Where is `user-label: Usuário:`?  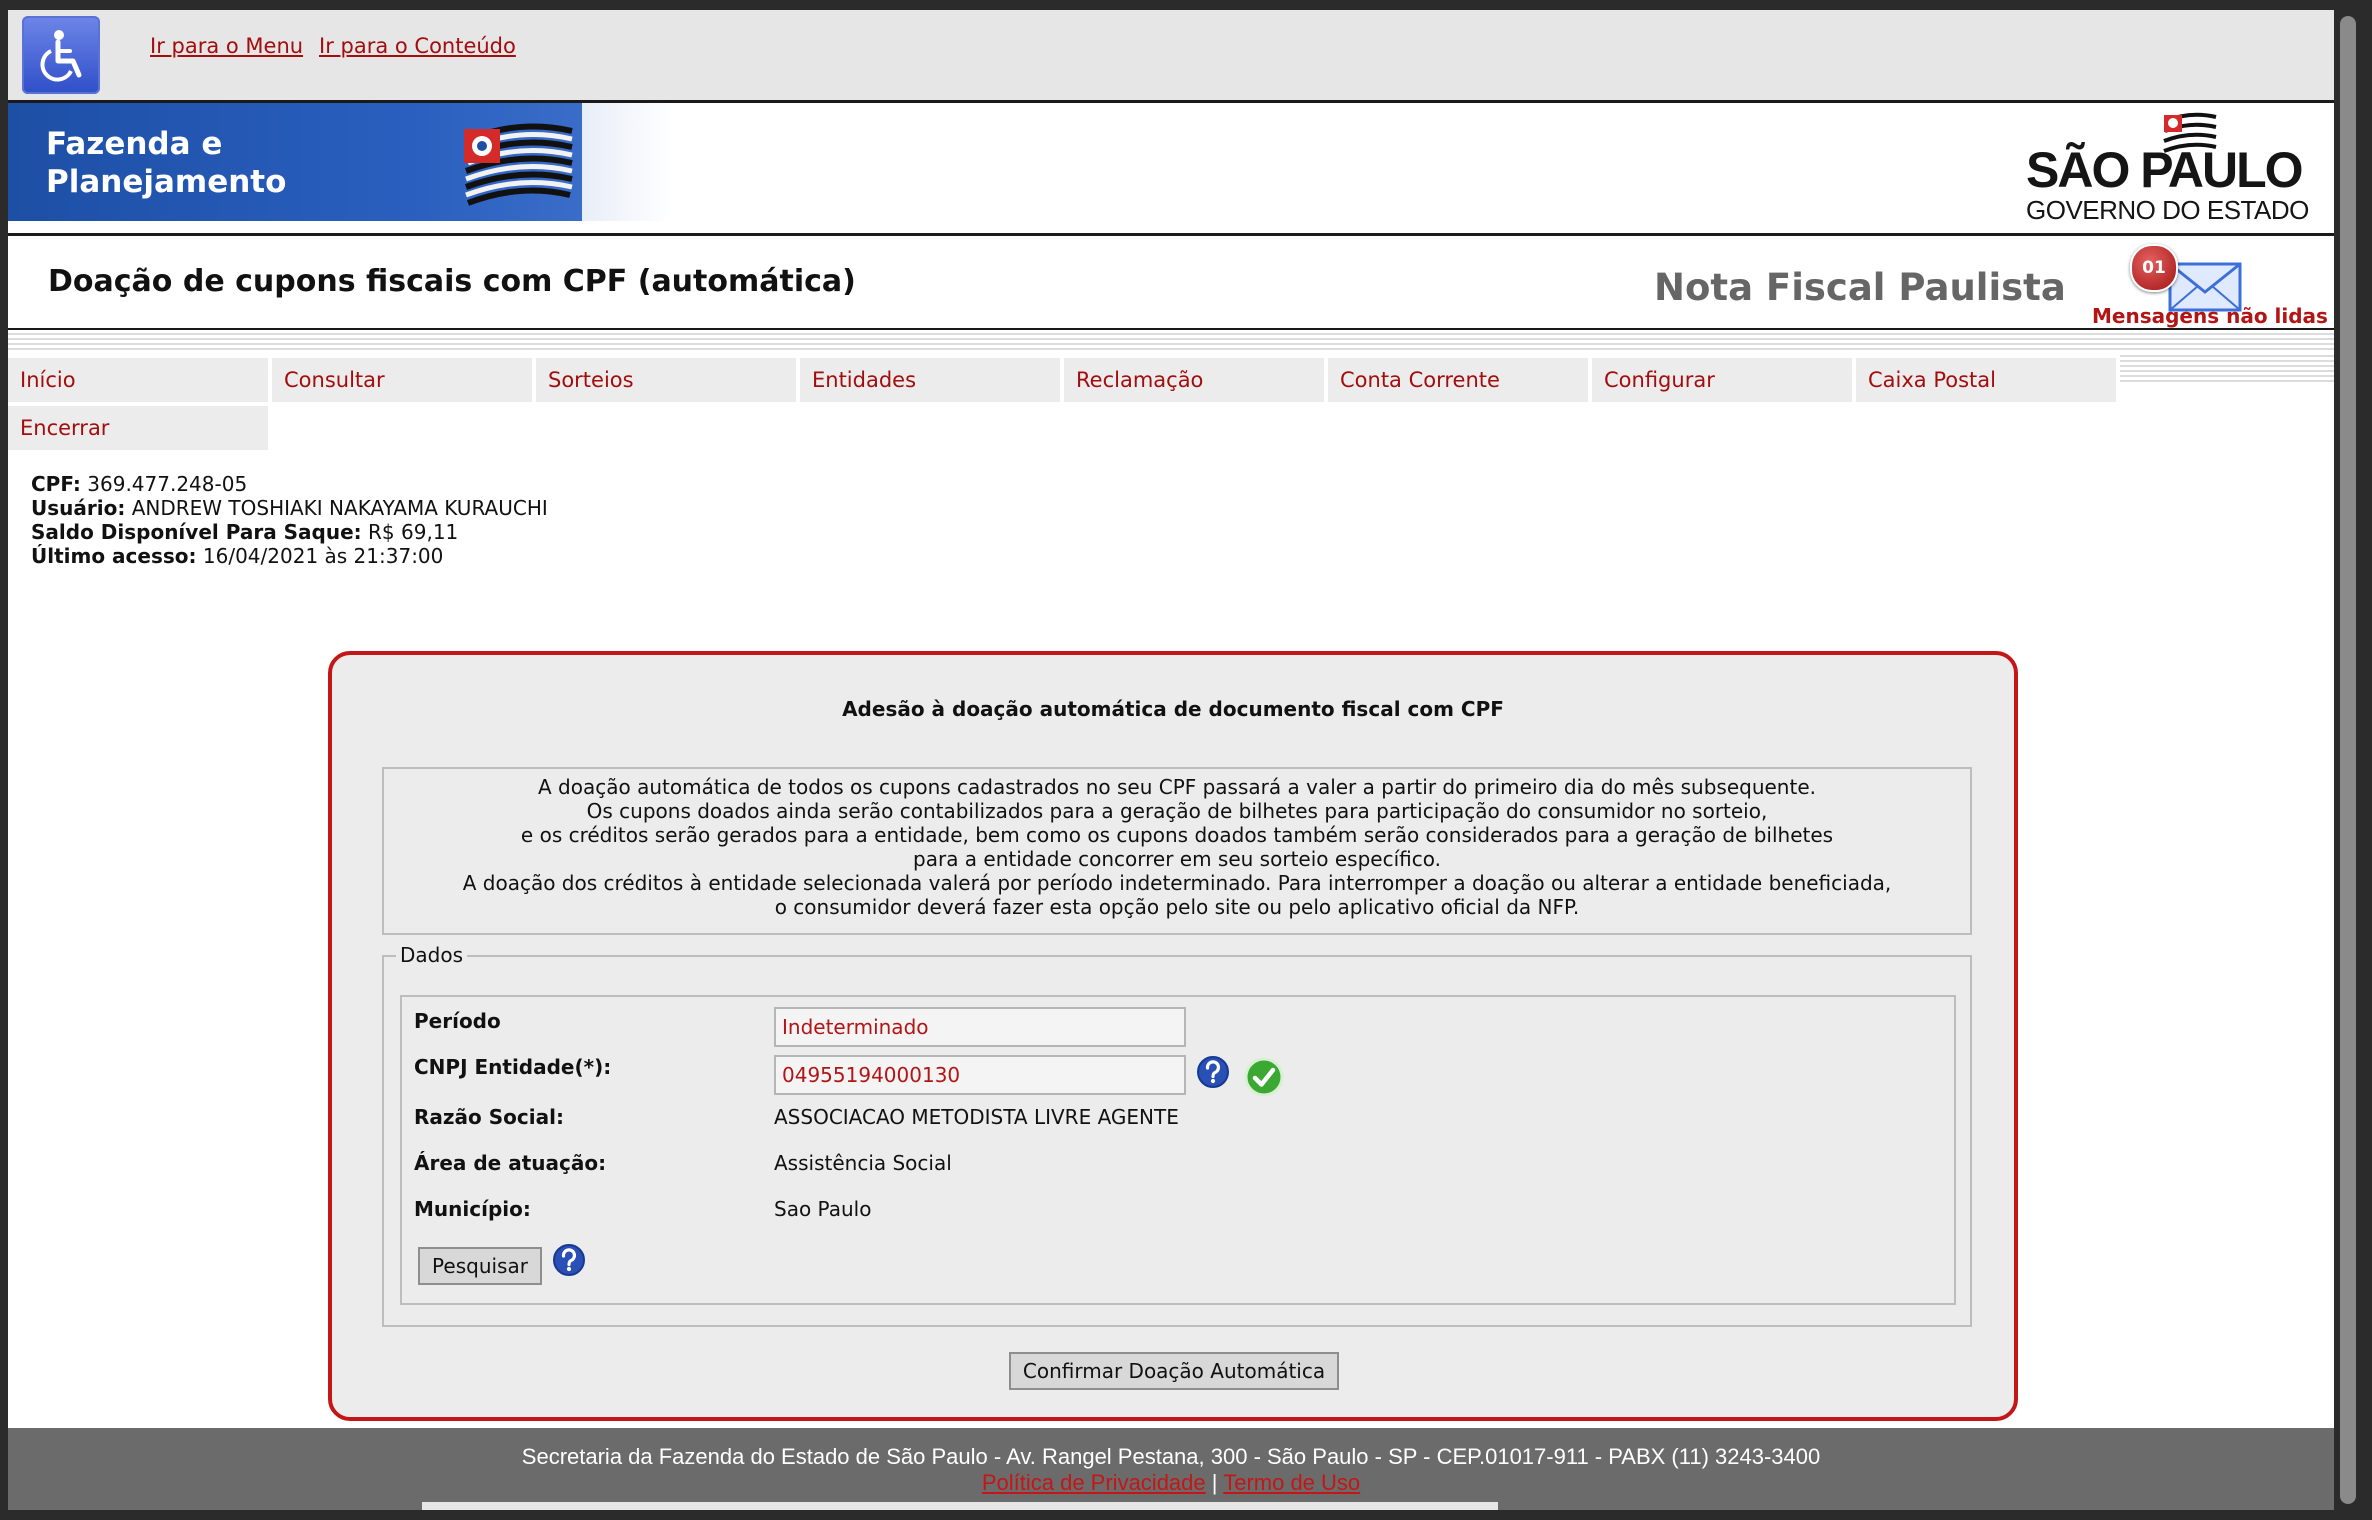 user-label: Usuário: is located at coordinates (78, 508).